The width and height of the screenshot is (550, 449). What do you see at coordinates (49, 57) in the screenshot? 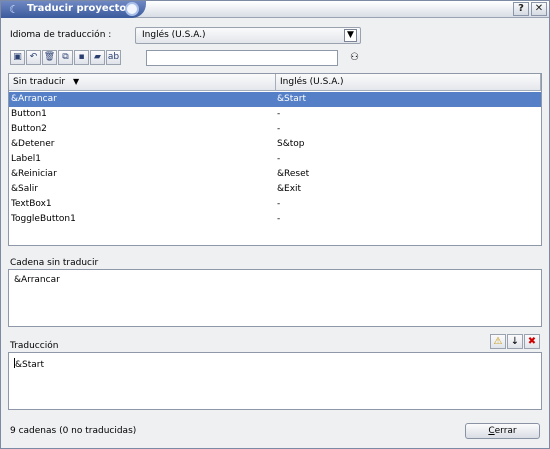
I see `delete-icon: 🗑` at bounding box center [49, 57].